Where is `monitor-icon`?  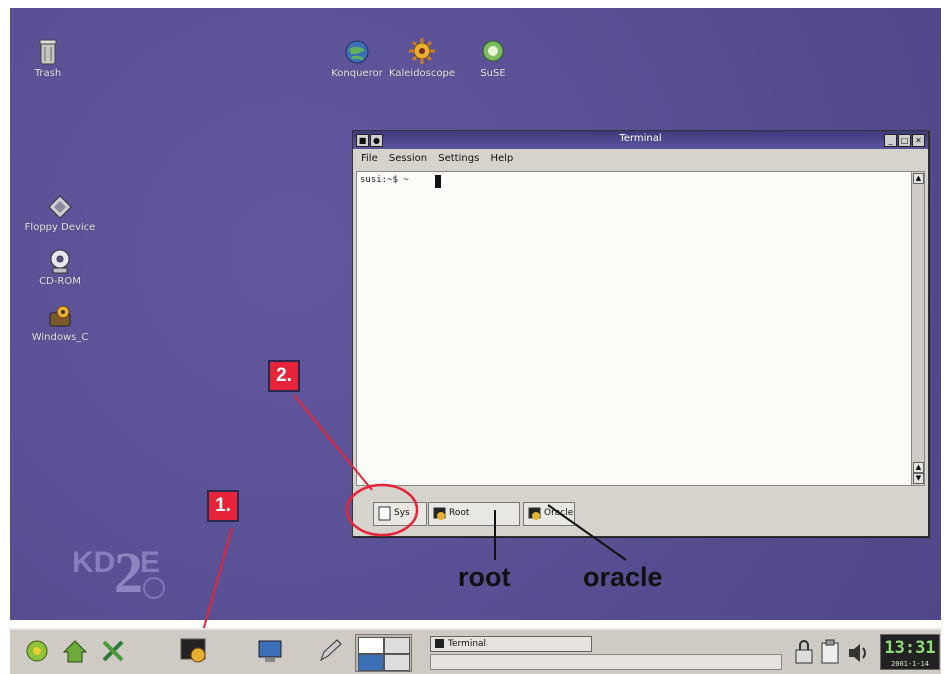 monitor-icon is located at coordinates (270, 651).